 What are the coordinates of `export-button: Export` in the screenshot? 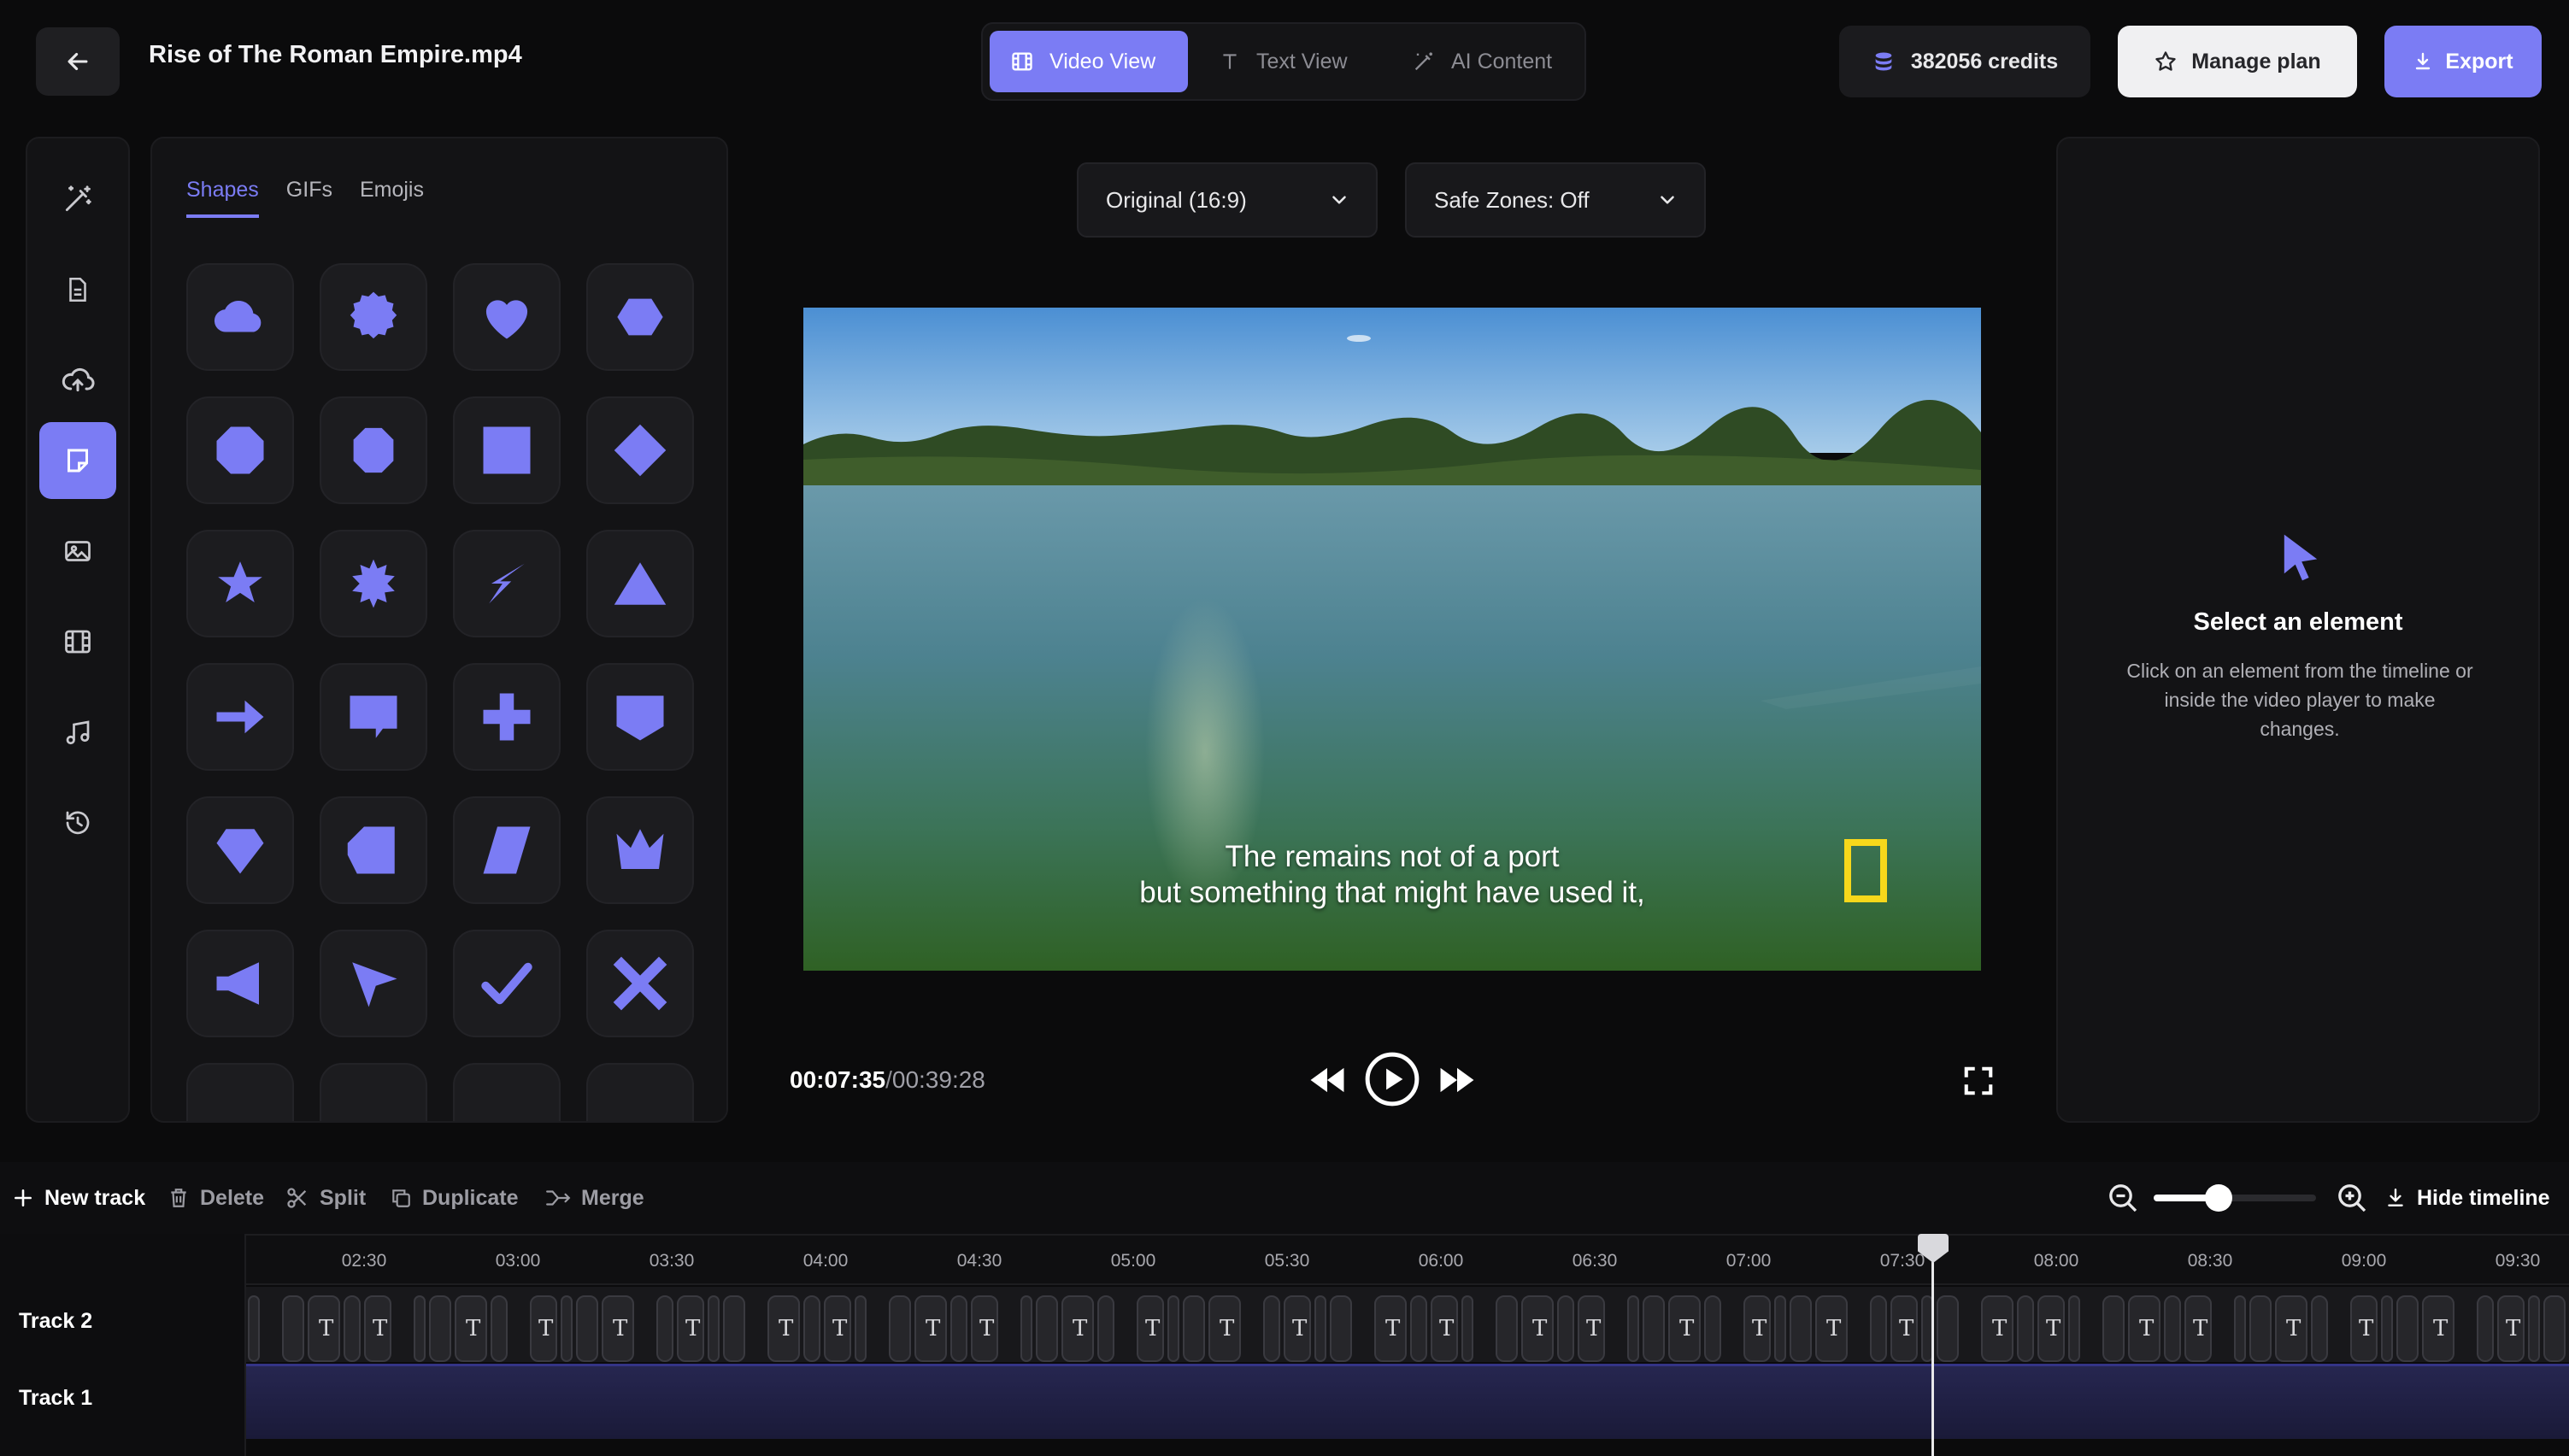 It's located at (2463, 62).